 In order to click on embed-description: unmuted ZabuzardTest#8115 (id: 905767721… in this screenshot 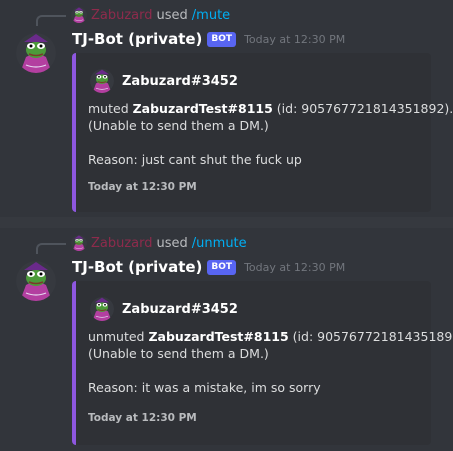, I will do `click(270, 362)`.